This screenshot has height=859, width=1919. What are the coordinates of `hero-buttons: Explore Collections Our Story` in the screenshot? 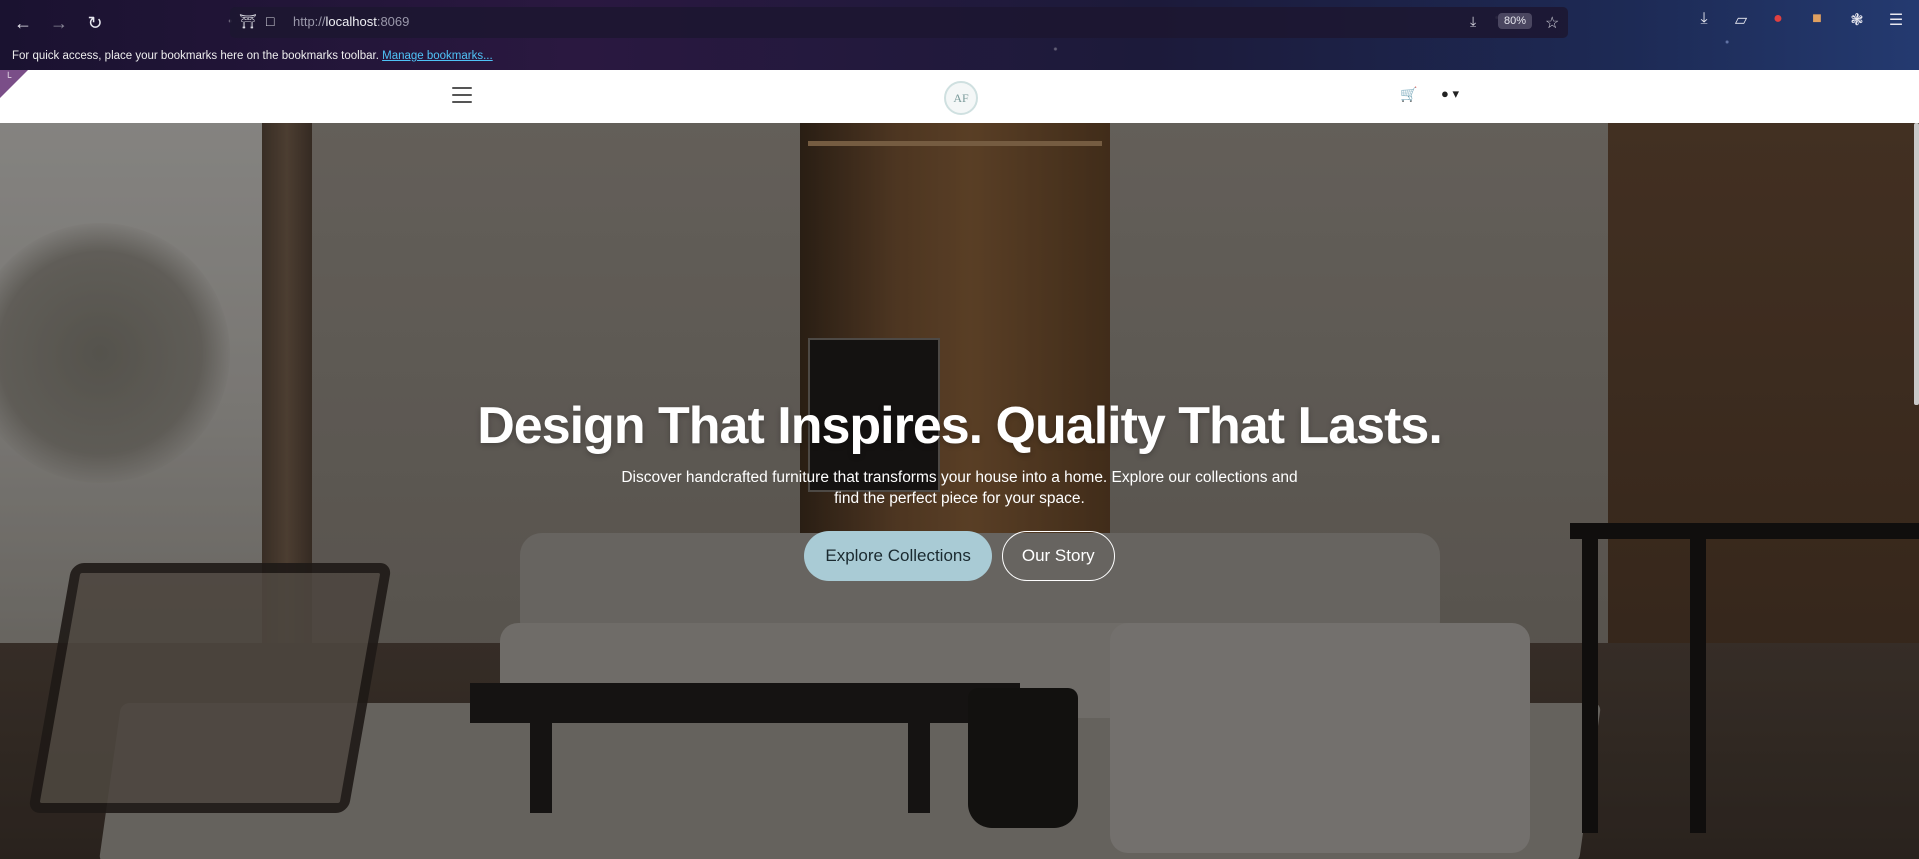 It's located at (959, 556).